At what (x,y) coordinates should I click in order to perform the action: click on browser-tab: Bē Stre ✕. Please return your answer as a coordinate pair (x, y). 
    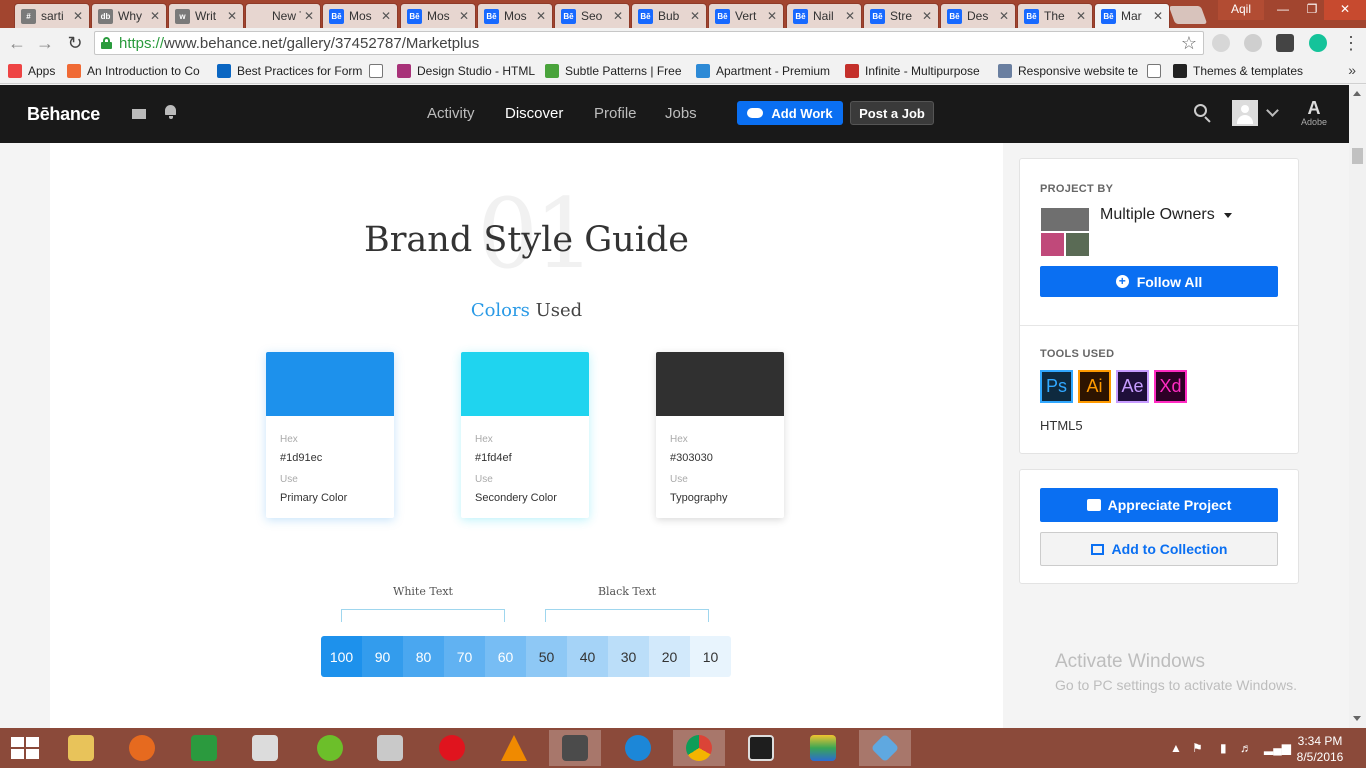
    Looking at the image, I should click on (901, 15).